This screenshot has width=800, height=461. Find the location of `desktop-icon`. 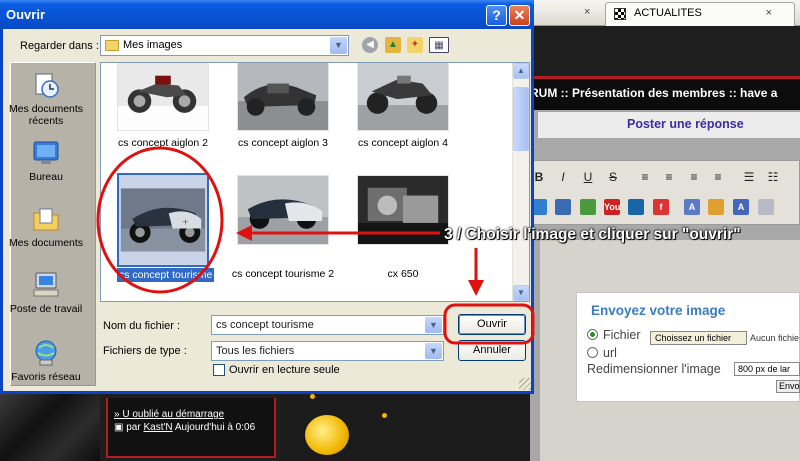

desktop-icon is located at coordinates (46, 152).